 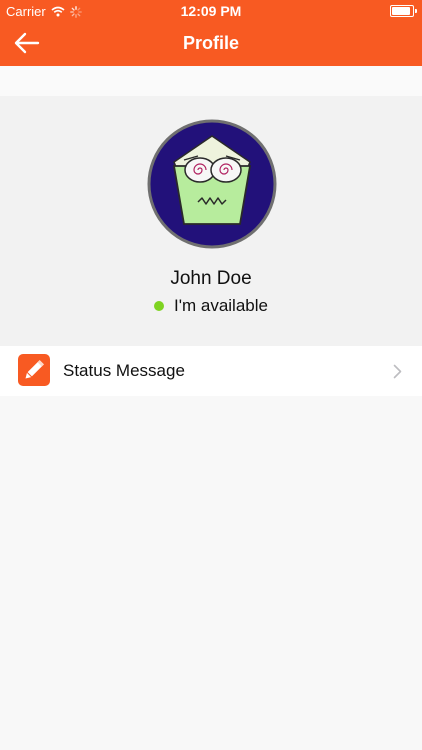 What do you see at coordinates (401, 11) in the screenshot?
I see `battery-level` at bounding box center [401, 11].